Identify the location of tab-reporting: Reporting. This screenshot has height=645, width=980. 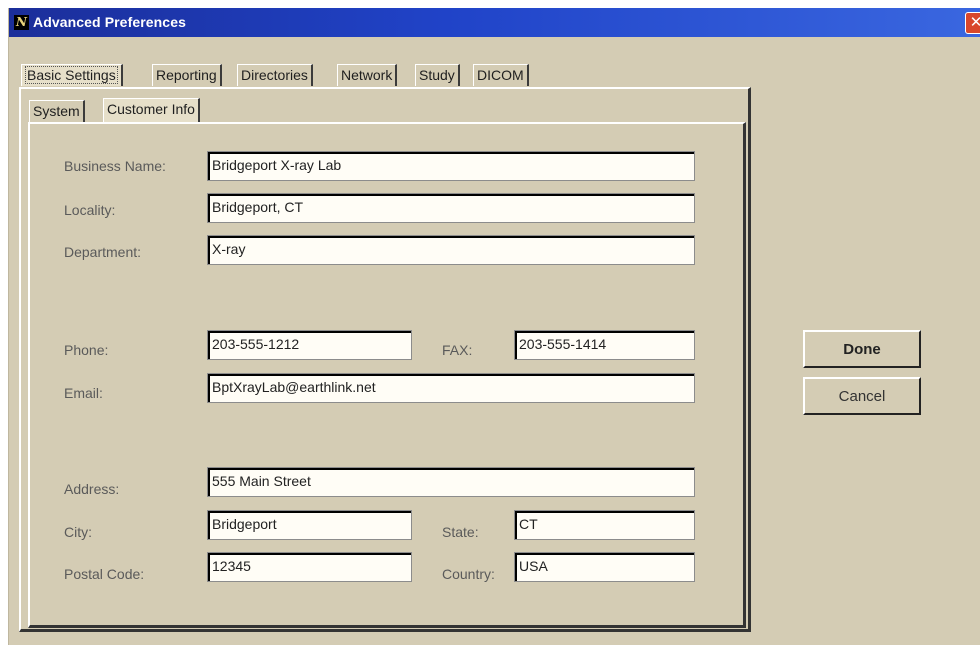
(187, 75).